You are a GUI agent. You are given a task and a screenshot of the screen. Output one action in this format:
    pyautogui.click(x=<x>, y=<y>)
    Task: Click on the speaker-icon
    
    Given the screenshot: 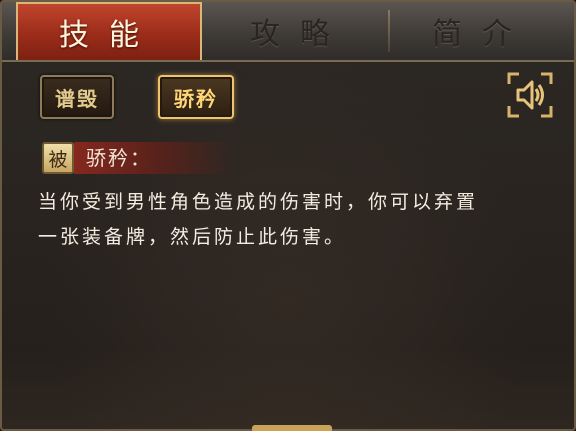 What is the action you would take?
    pyautogui.click(x=530, y=95)
    